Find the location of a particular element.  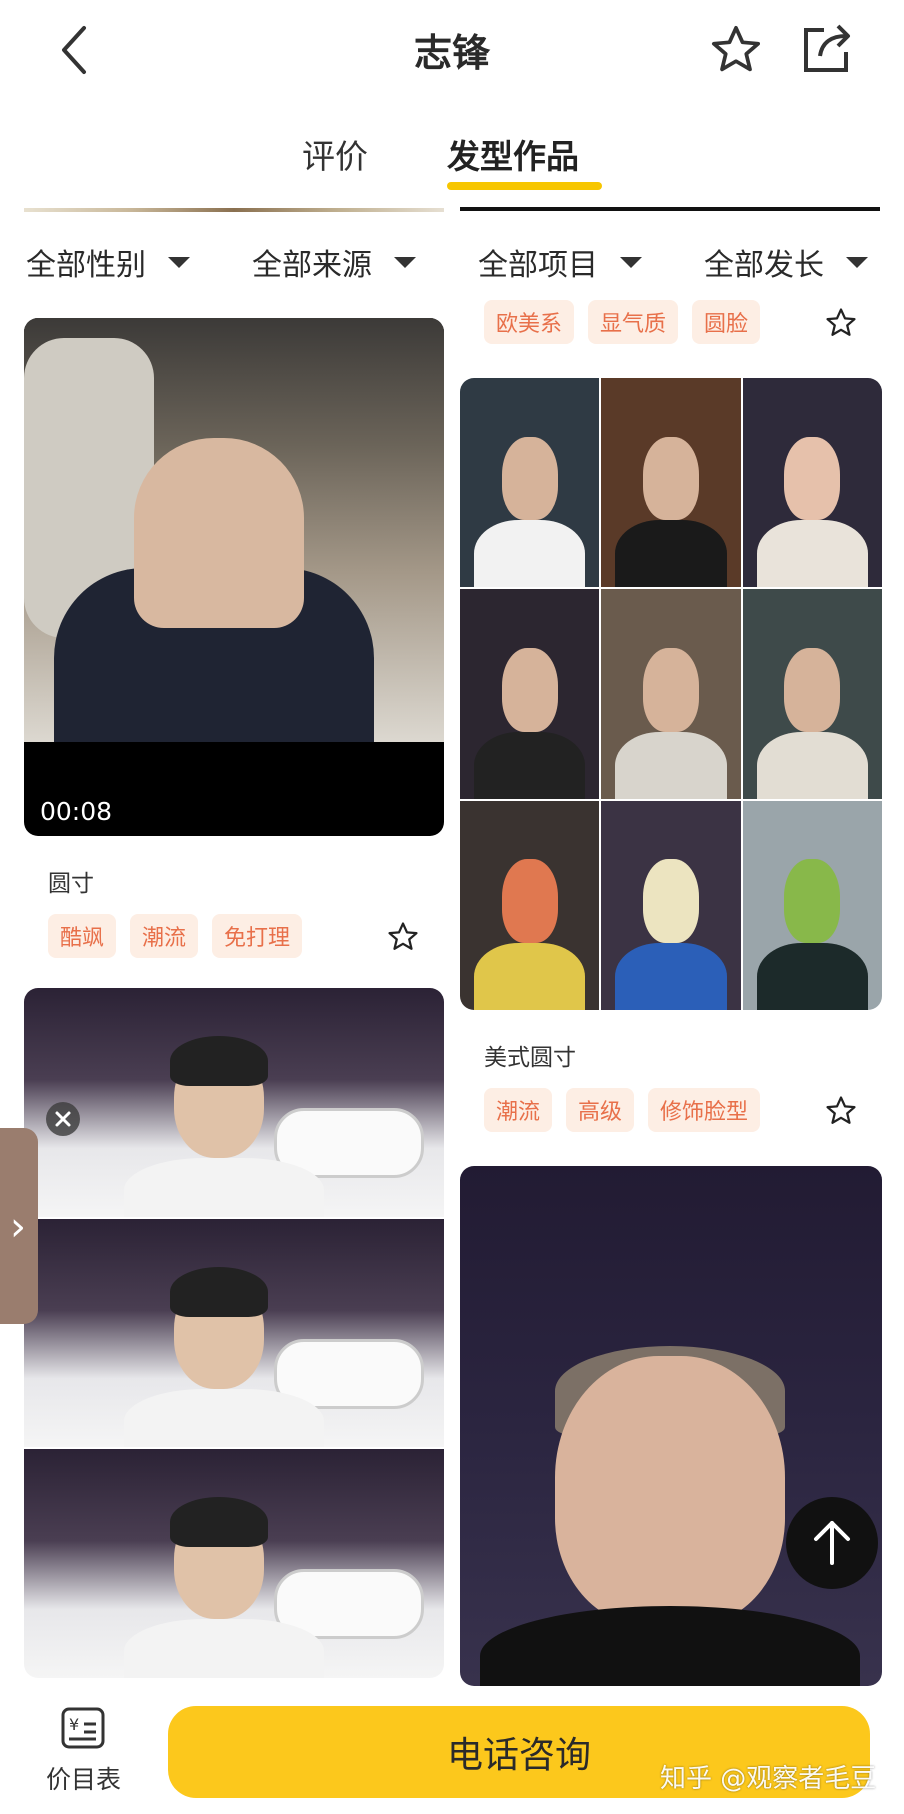

filter-label: 全部来源 is located at coordinates (312, 265).